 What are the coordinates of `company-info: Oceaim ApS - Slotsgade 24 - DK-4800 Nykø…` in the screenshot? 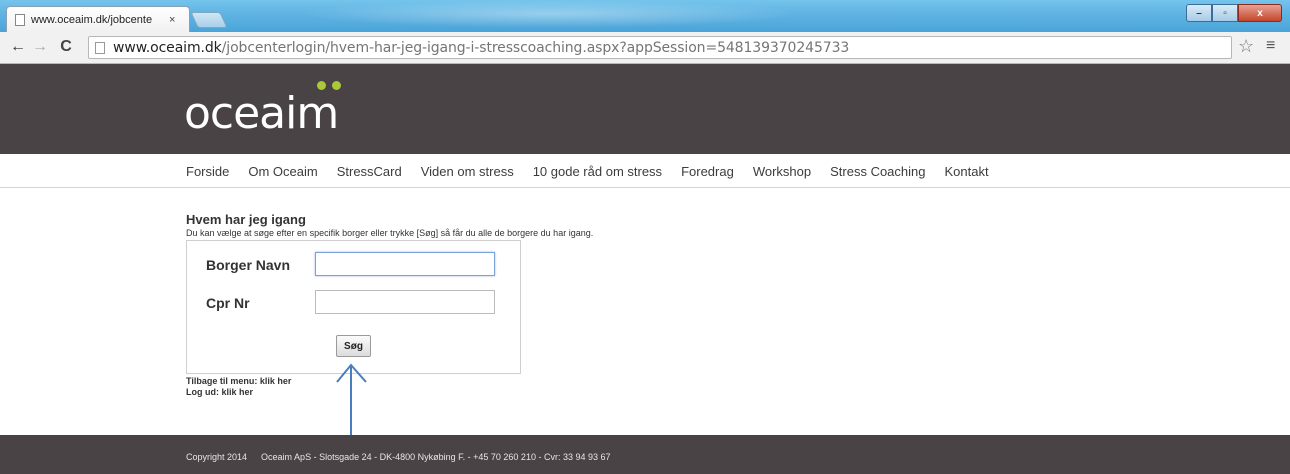 It's located at (436, 457).